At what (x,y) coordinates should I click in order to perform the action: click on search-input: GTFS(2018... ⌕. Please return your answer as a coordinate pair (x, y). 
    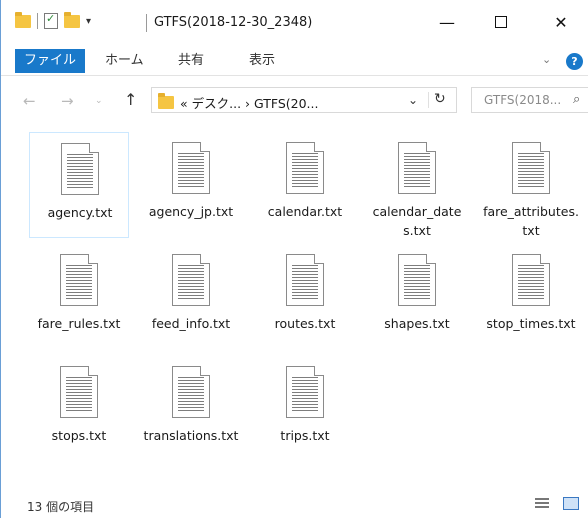
    Looking at the image, I should click on (529, 100).